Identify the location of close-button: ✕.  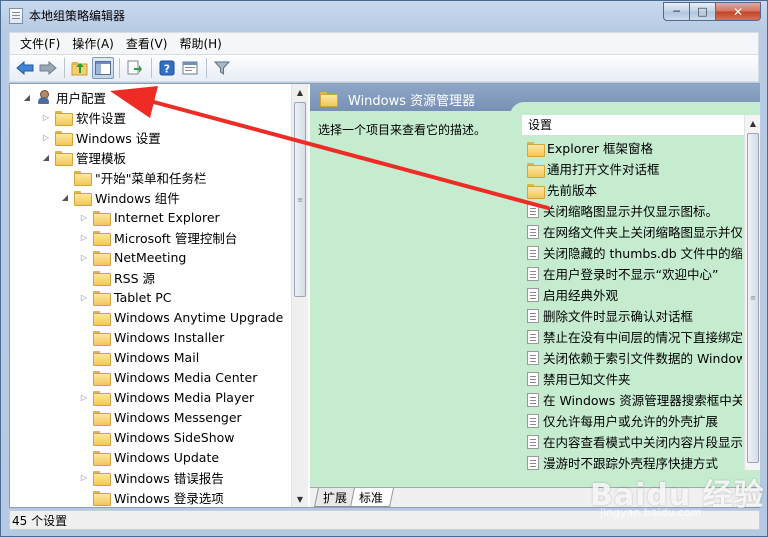
(738, 11).